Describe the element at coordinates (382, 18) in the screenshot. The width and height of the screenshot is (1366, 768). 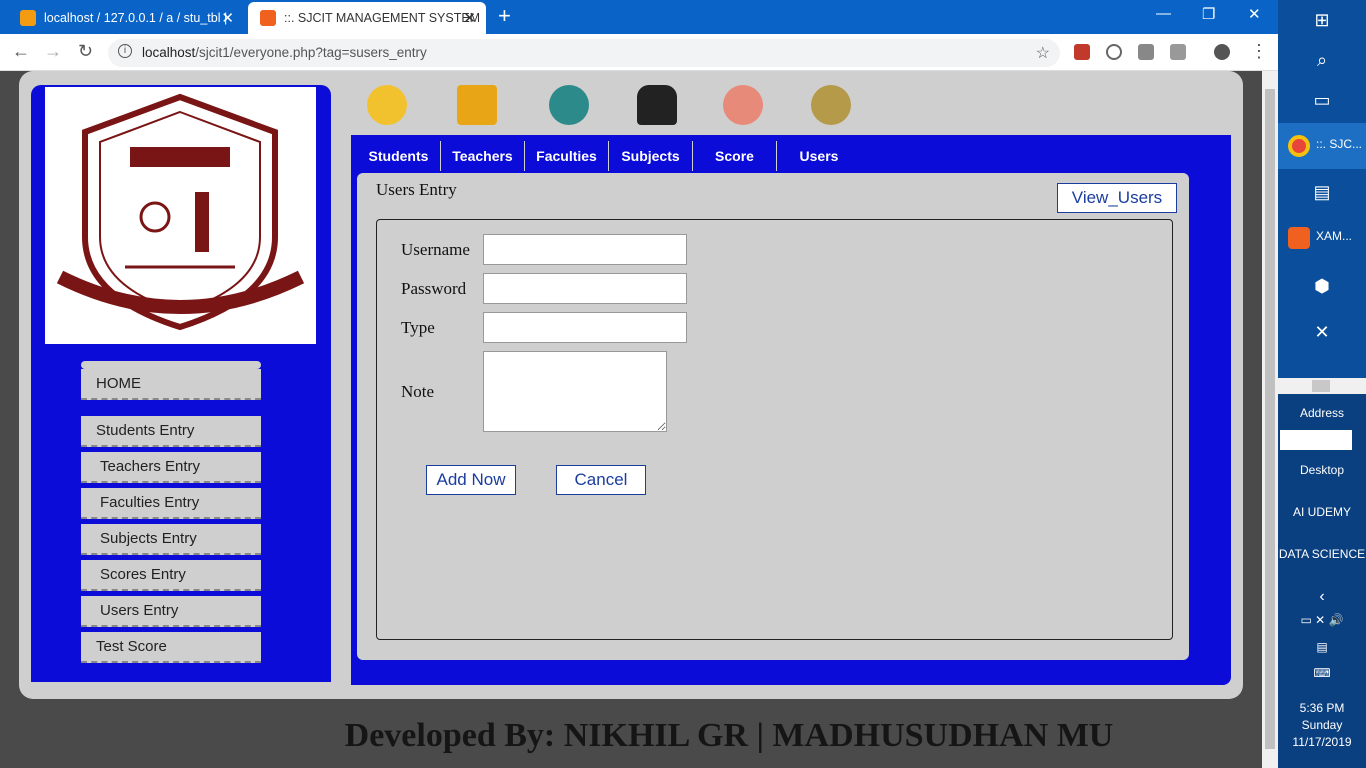
I see `tab-title: ::. SJCIT MANAGEMENT SYSTEM` at that location.